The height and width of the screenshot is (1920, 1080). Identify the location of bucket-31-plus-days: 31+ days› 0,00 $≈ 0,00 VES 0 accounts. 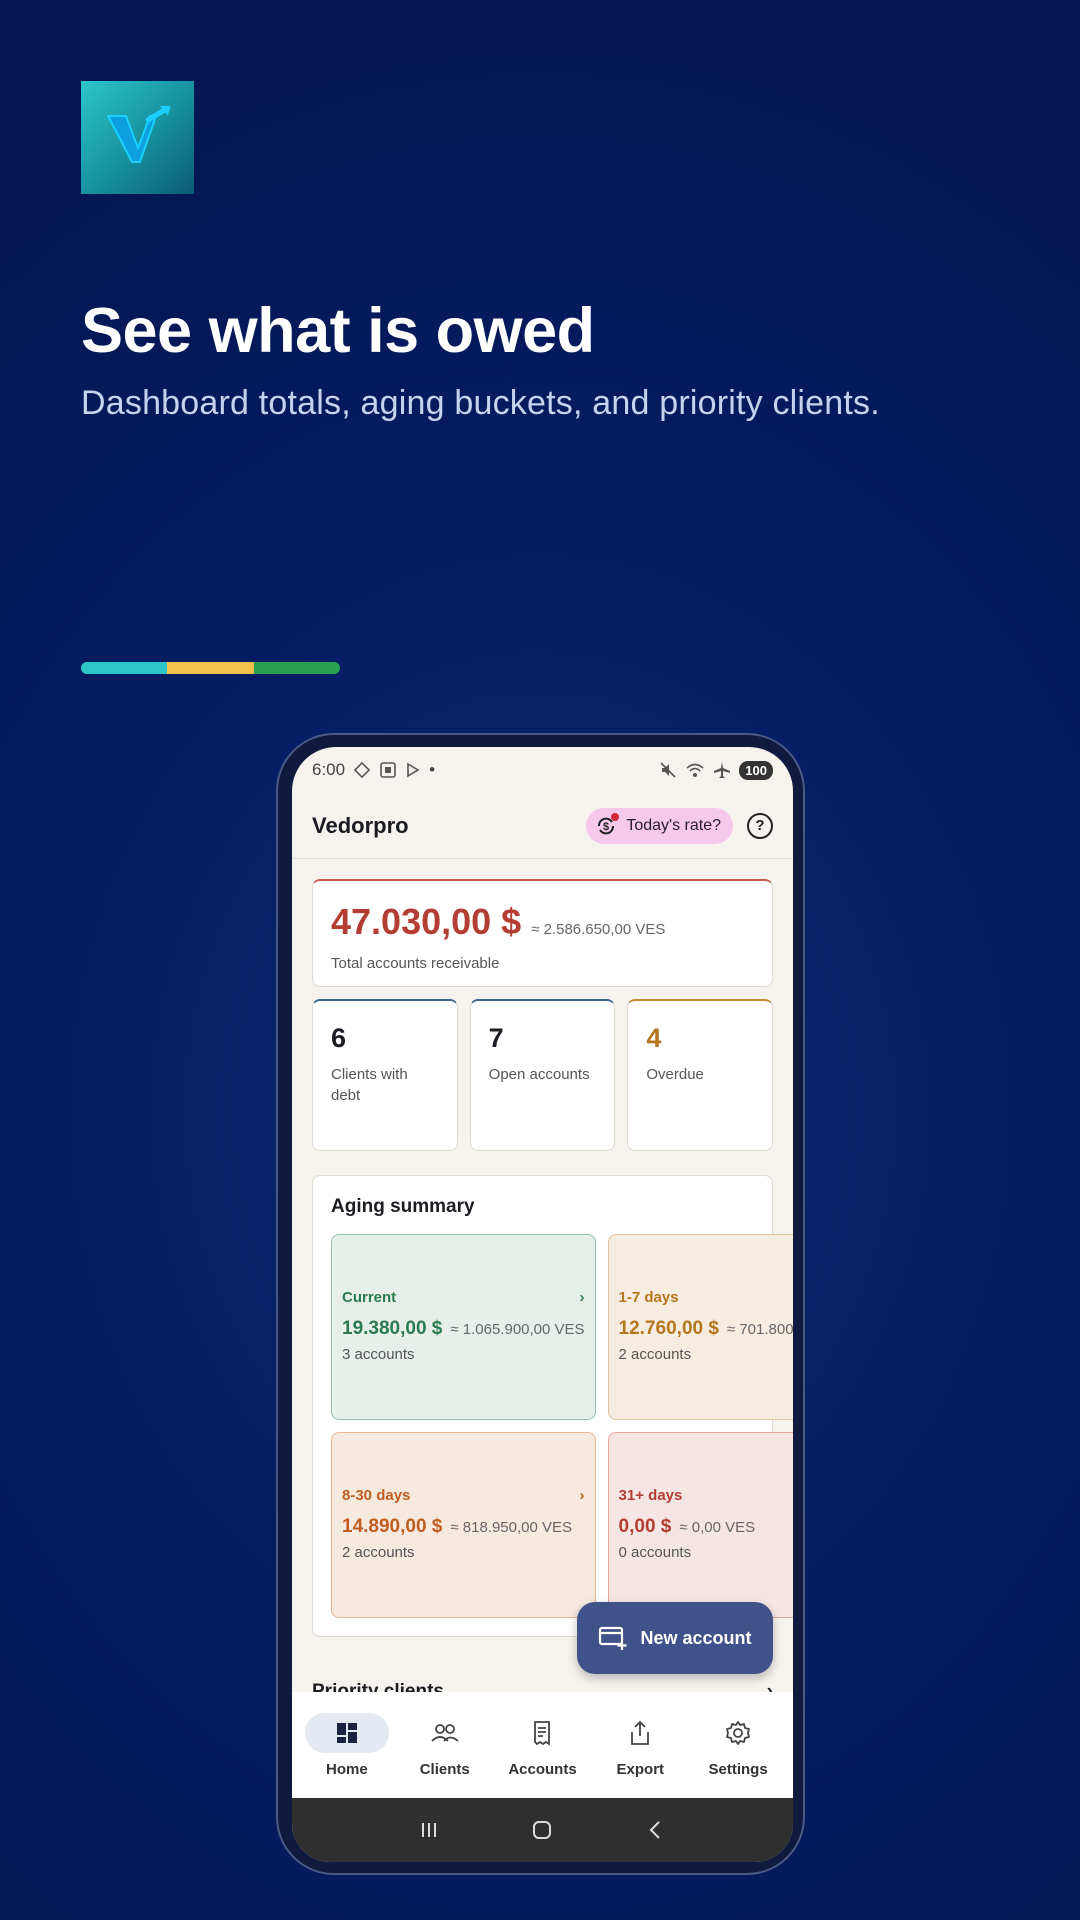
(700, 1525).